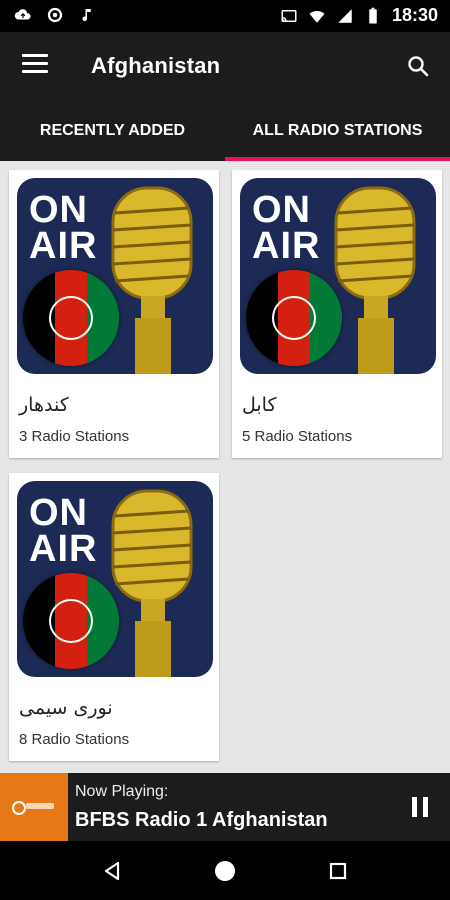  What do you see at coordinates (338, 871) in the screenshot?
I see `recents-icon` at bounding box center [338, 871].